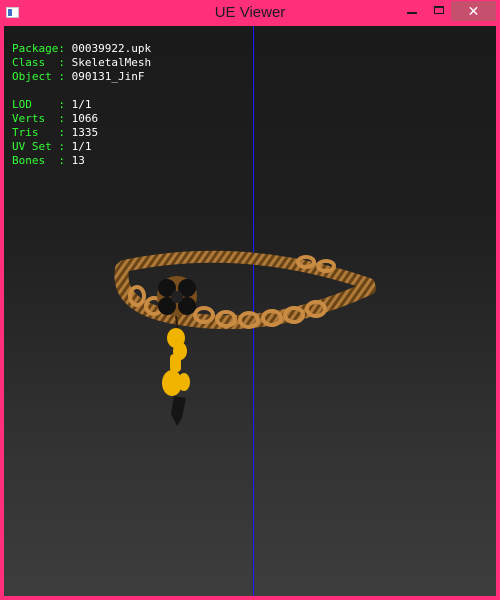 This screenshot has height=600, width=500. Describe the element at coordinates (42, 118) in the screenshot. I see `verts-label: Verts :` at that location.